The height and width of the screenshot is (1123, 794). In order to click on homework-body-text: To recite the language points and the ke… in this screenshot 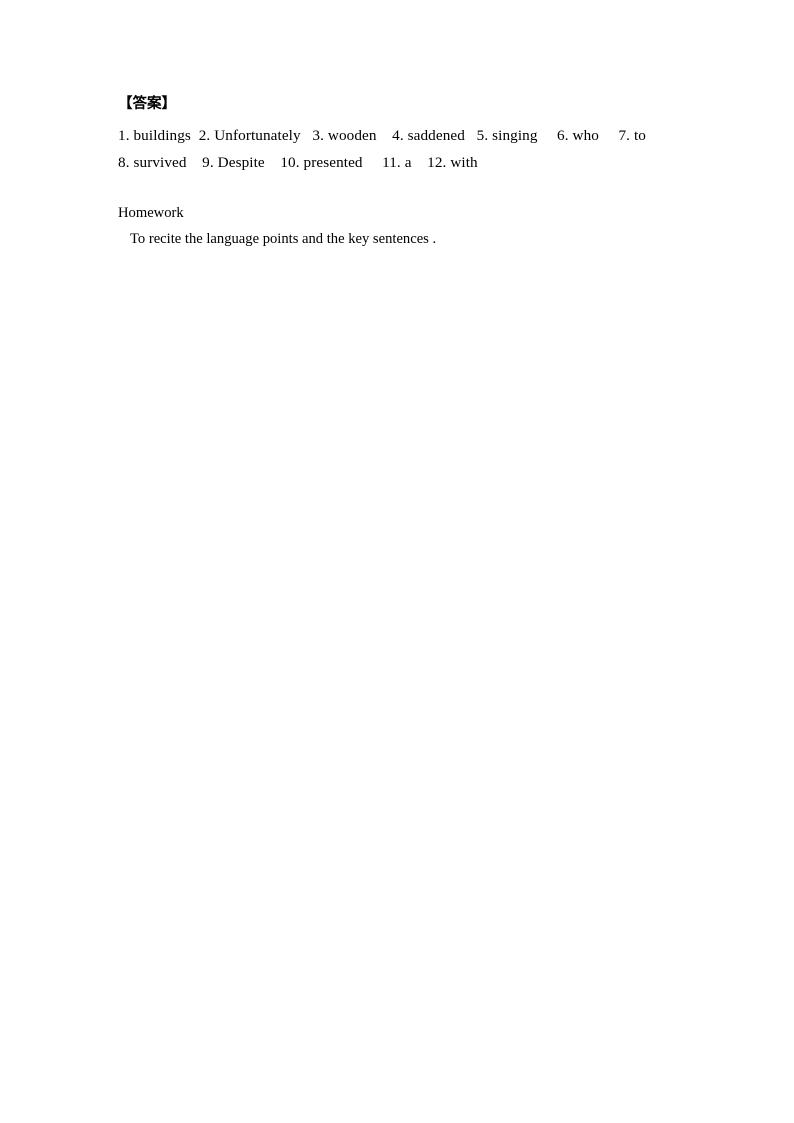, I will do `click(283, 239)`.